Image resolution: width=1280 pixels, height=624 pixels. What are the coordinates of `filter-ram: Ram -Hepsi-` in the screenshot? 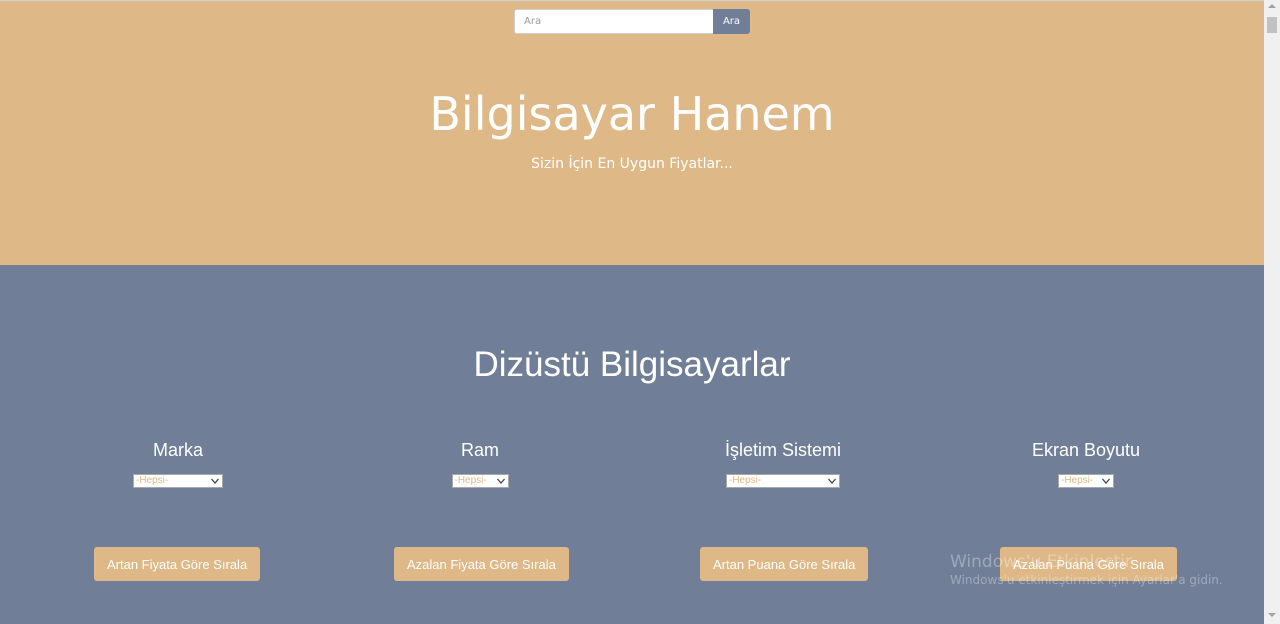 It's located at (480, 463).